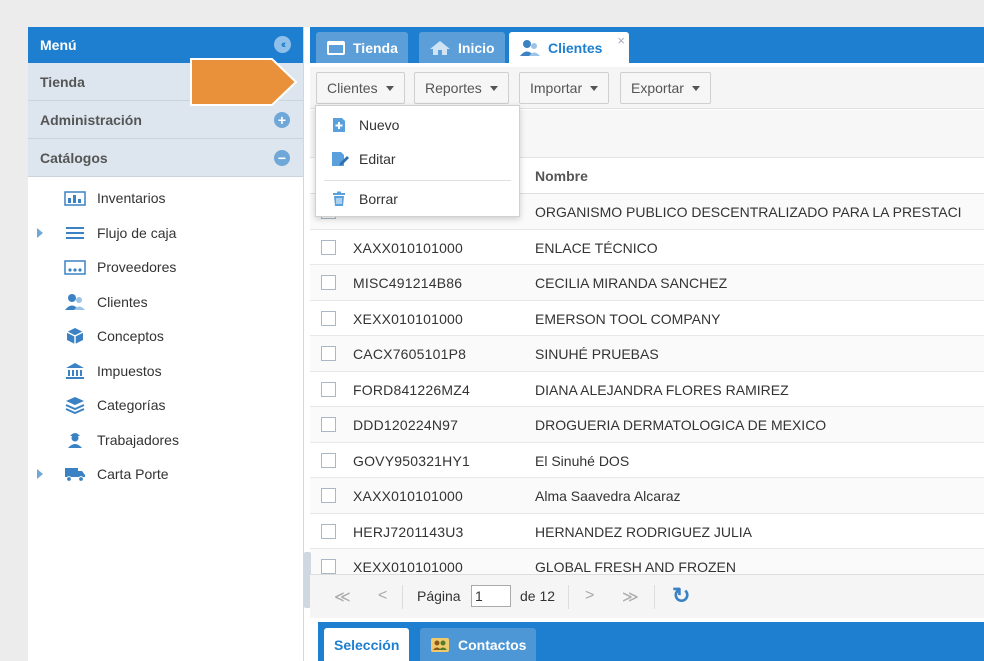 The width and height of the screenshot is (984, 661). What do you see at coordinates (589, 596) in the screenshot?
I see `next-page-icon: >` at bounding box center [589, 596].